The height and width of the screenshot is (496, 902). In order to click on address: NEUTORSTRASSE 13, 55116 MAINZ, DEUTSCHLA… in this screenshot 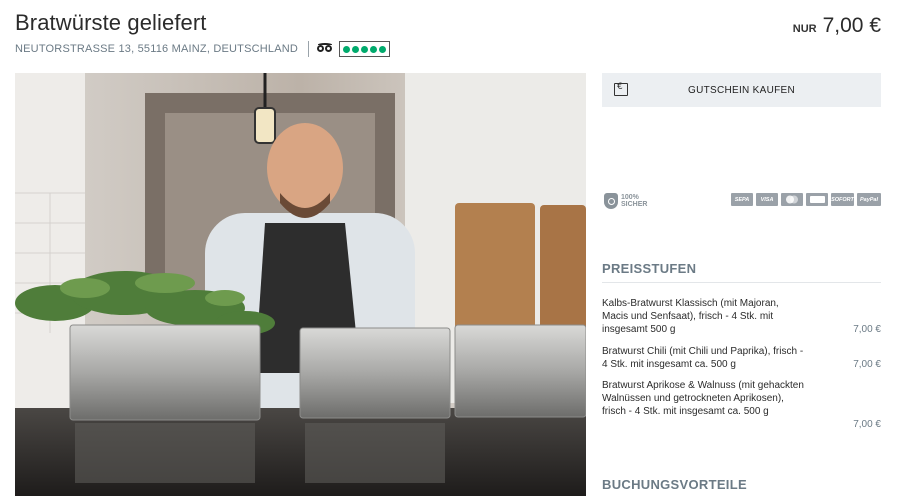, I will do `click(157, 49)`.